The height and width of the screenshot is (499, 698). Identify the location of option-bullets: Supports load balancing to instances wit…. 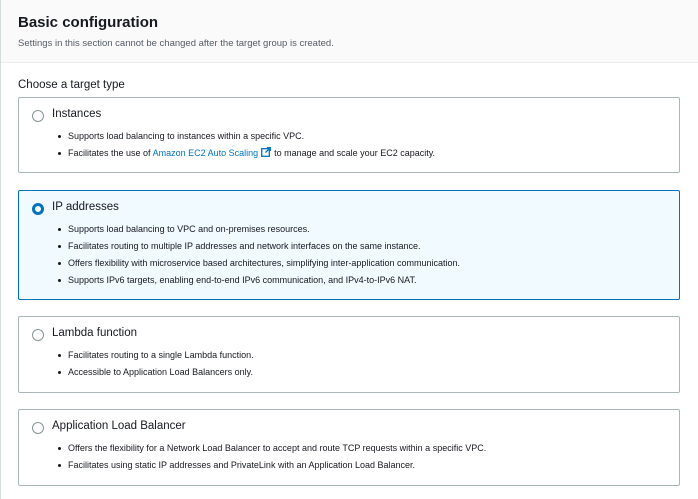
(363, 145).